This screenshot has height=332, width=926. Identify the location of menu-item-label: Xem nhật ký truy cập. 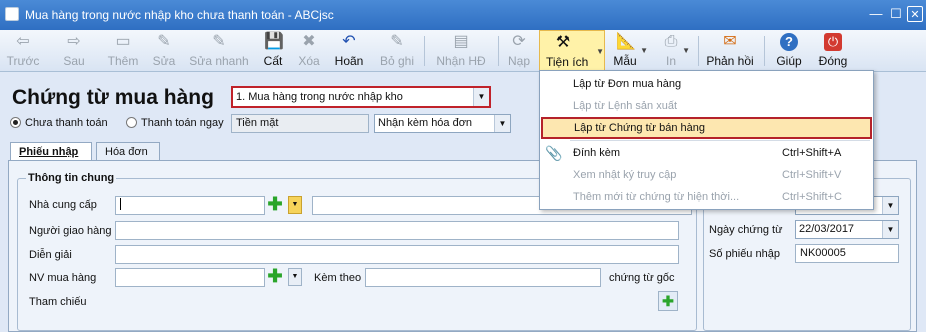
(625, 175).